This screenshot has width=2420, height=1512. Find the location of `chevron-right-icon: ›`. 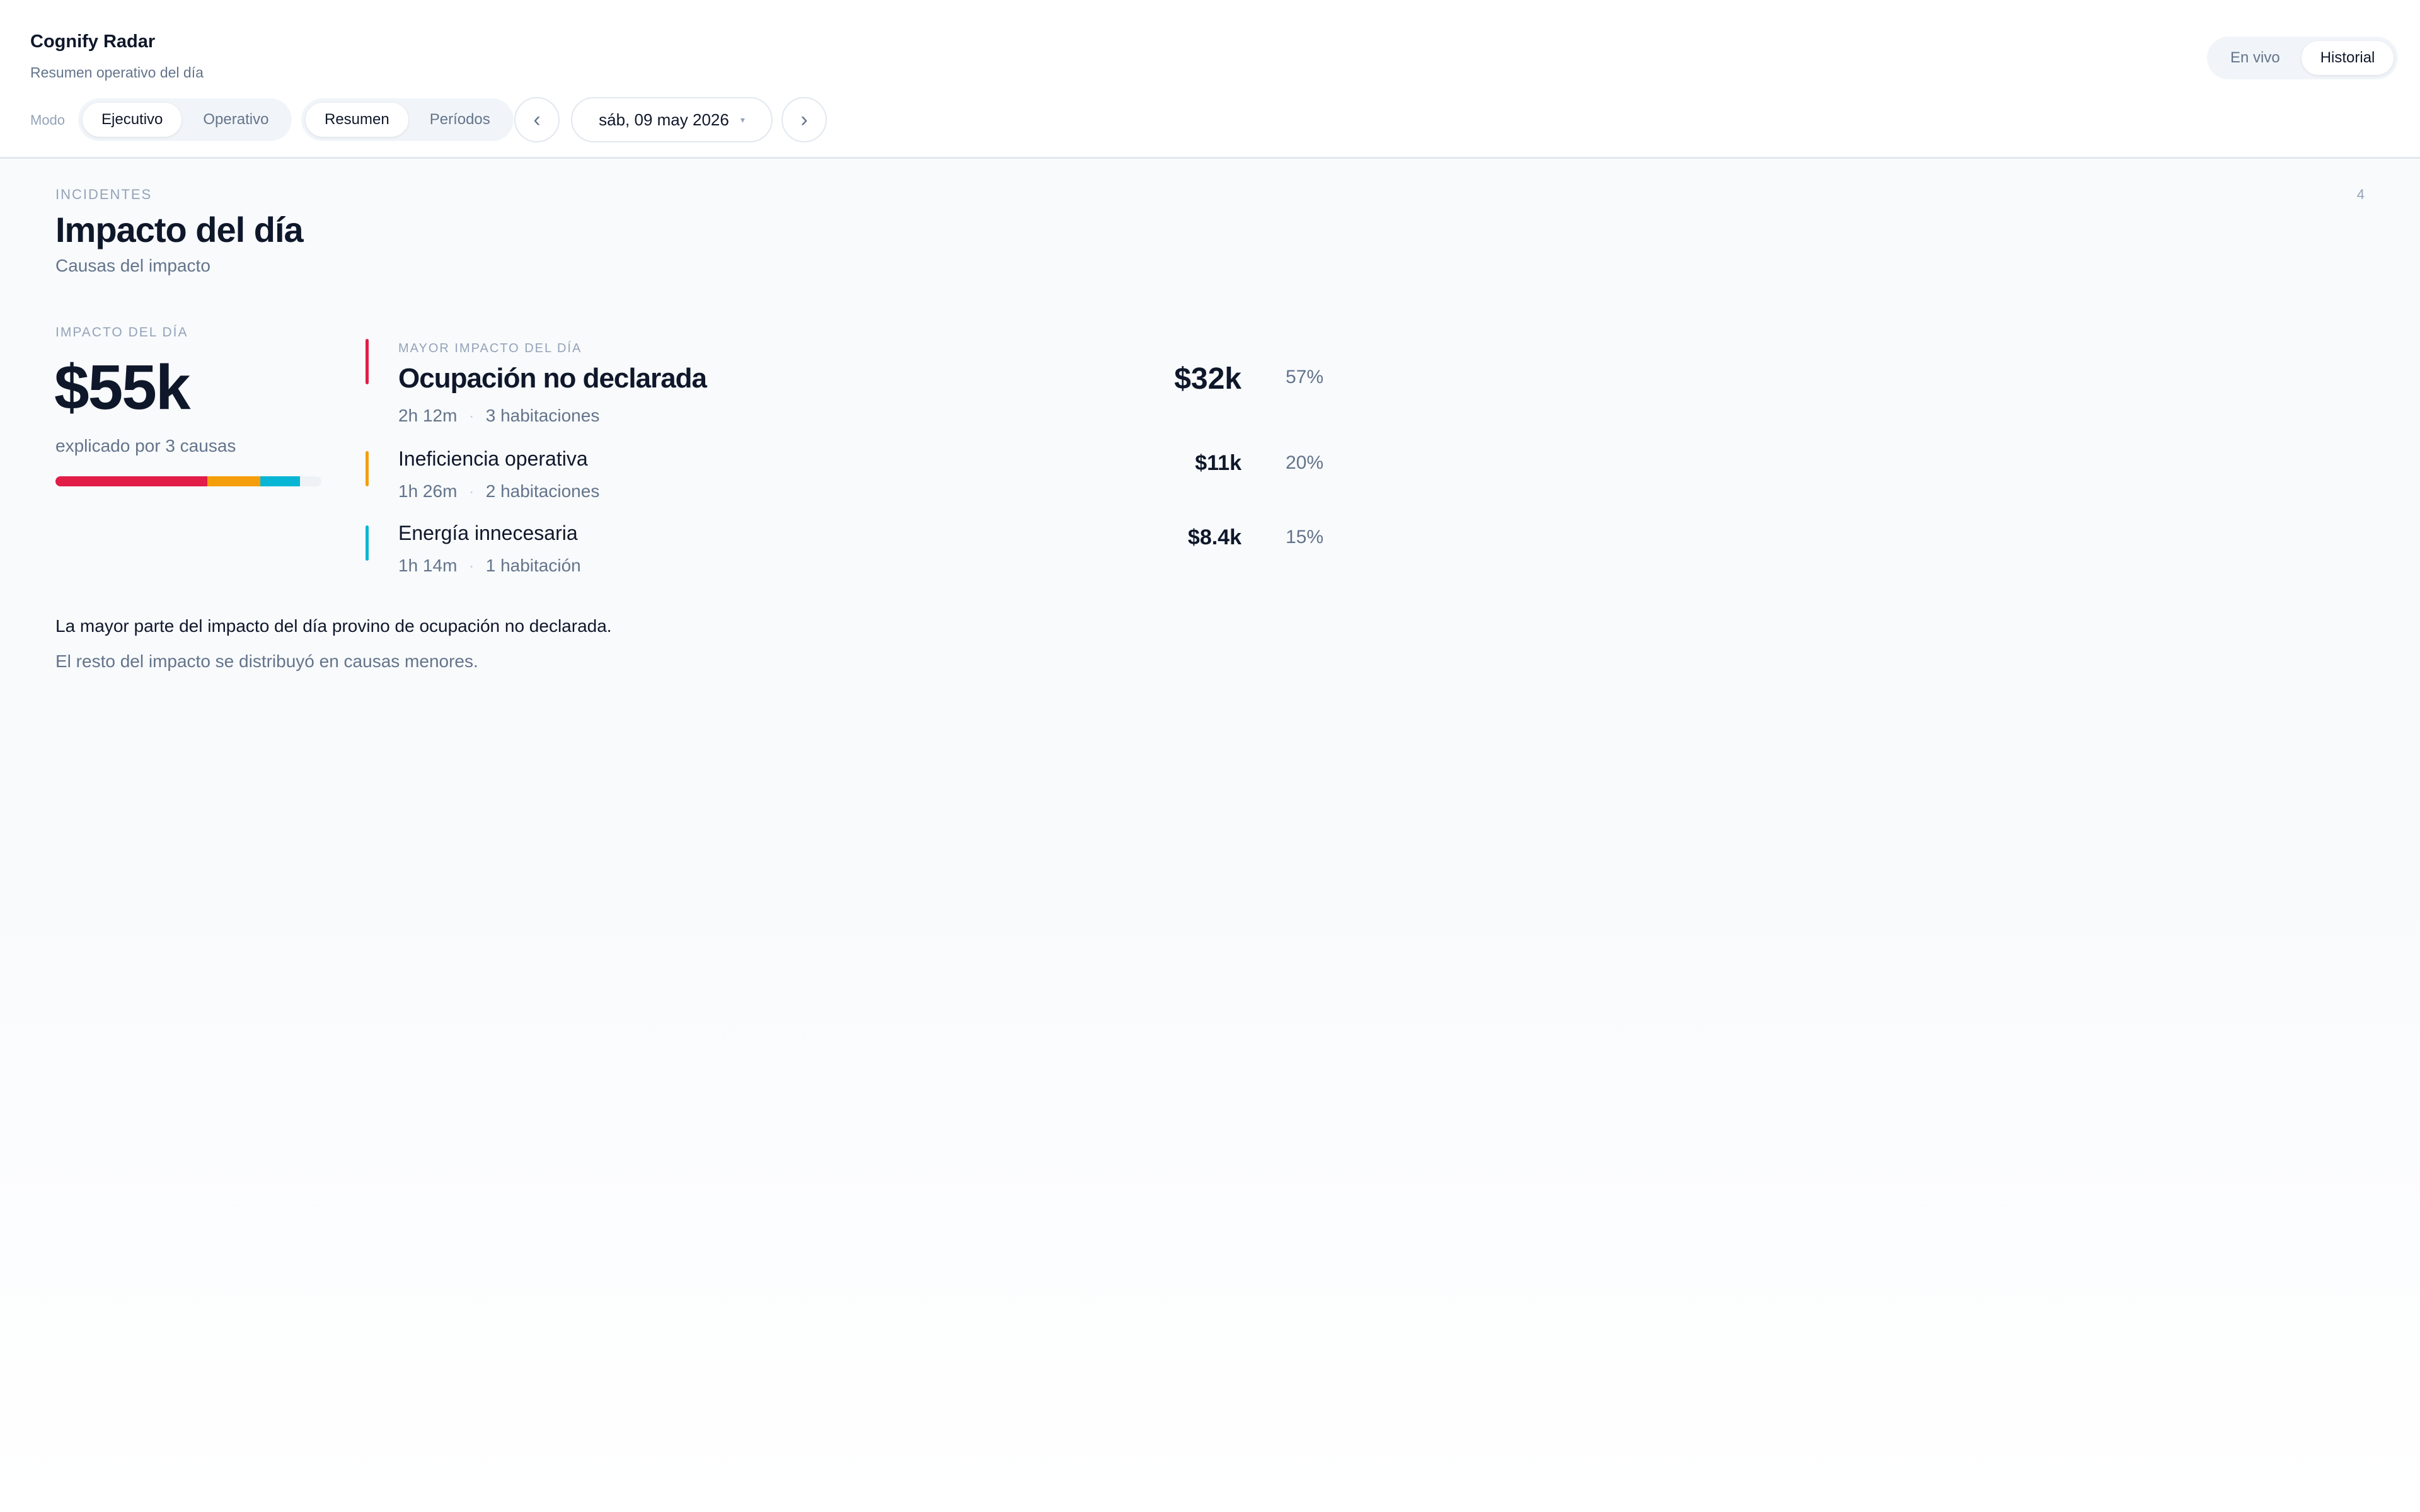

chevron-right-icon: › is located at coordinates (804, 119).